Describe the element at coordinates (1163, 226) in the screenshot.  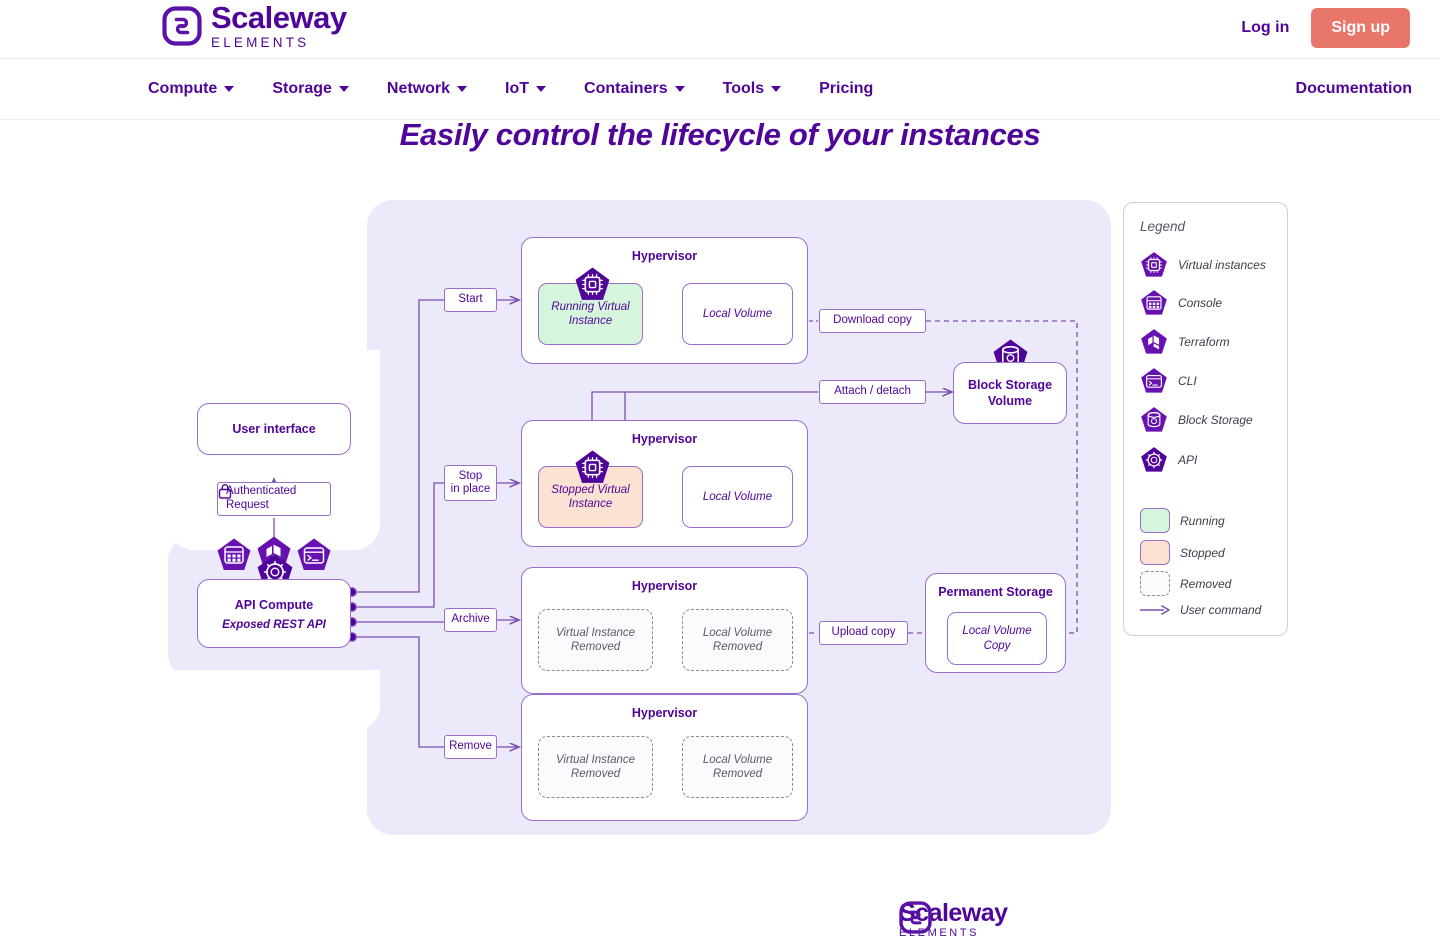
I see `legend-title: Legend` at that location.